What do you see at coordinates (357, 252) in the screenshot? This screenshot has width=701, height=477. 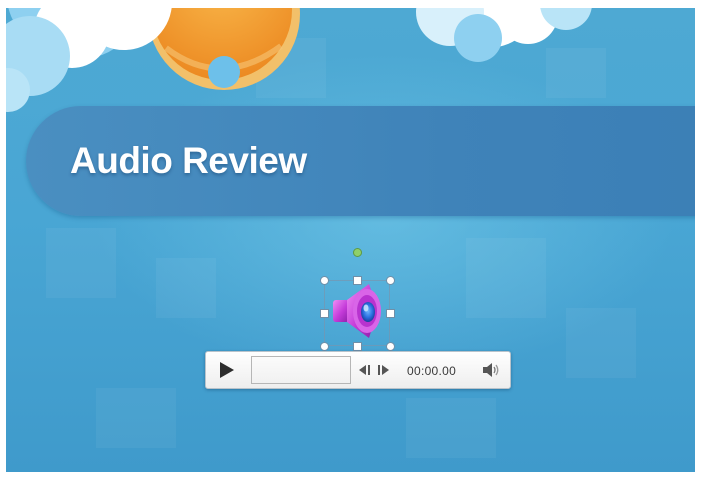 I see `rotation-handle` at bounding box center [357, 252].